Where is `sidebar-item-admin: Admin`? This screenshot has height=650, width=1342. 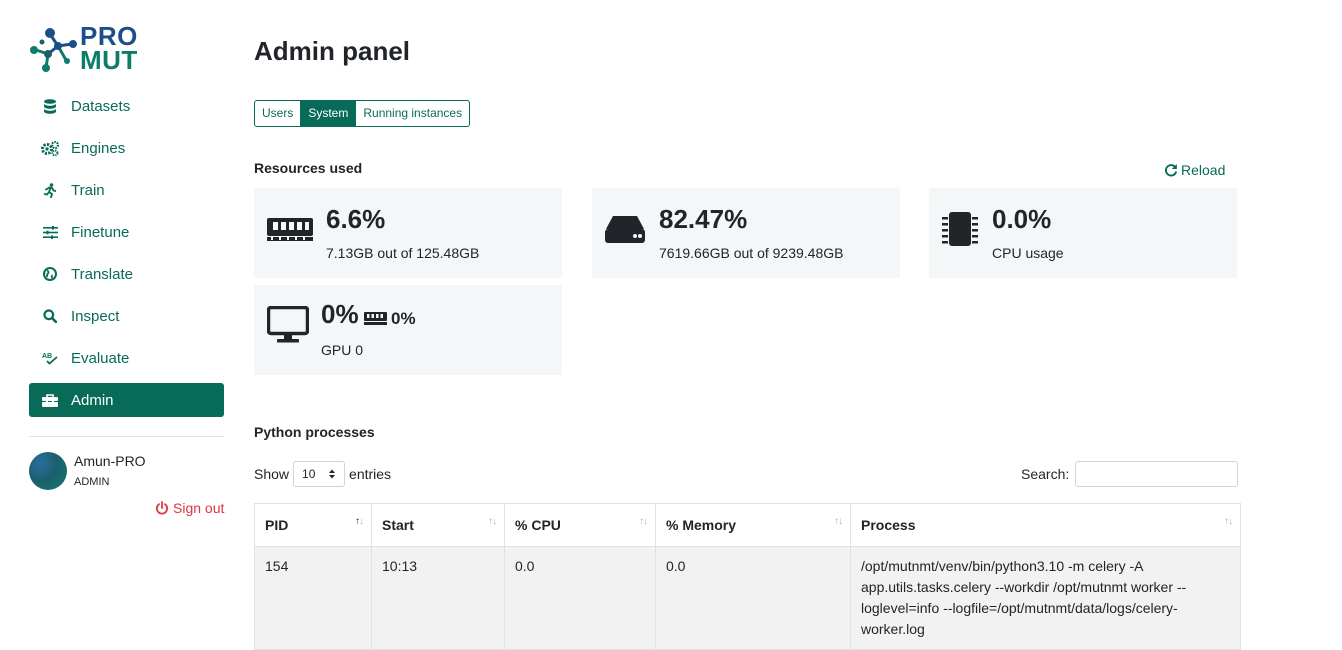
sidebar-item-admin: Admin is located at coordinates (126, 400).